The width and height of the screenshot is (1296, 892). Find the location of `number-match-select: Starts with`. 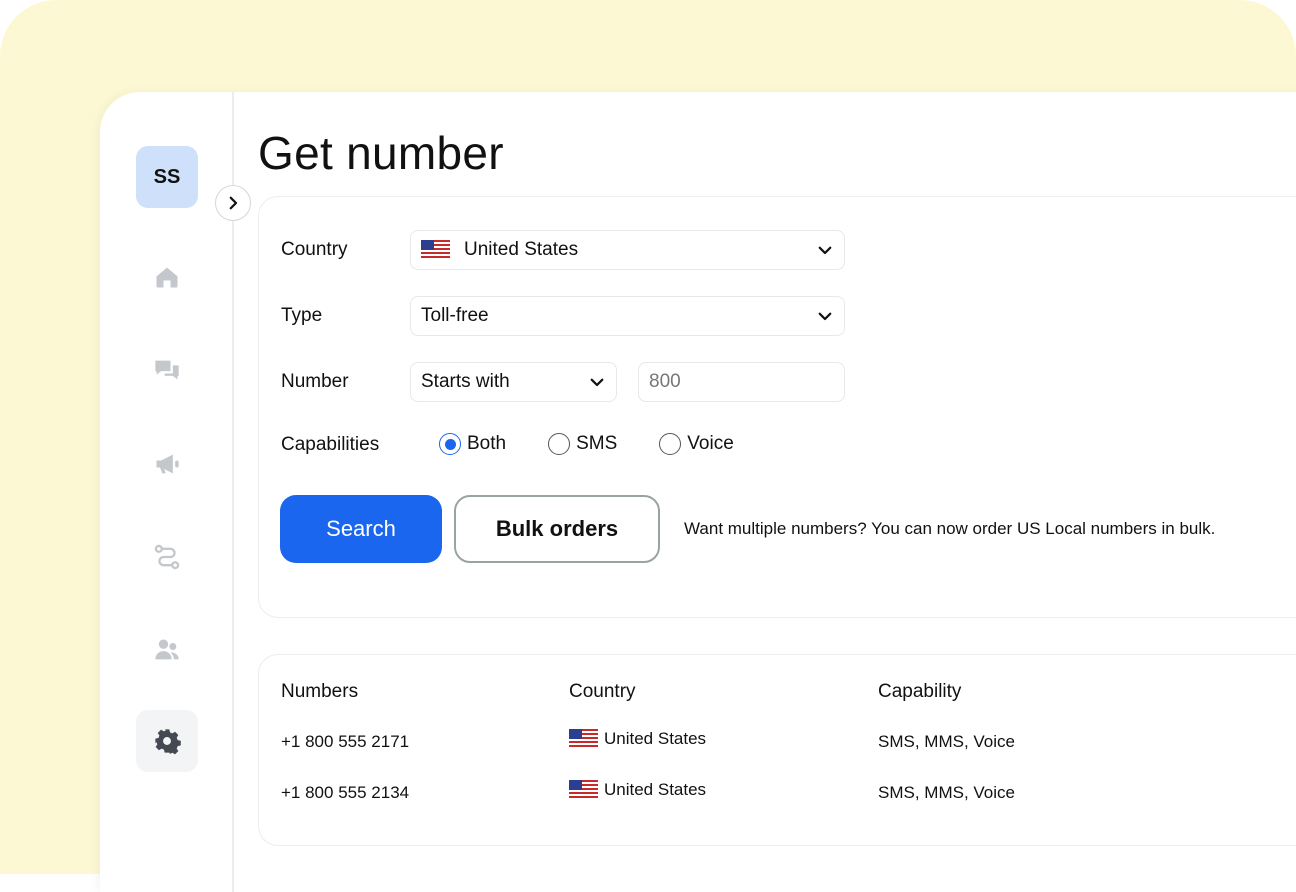

number-match-select: Starts with is located at coordinates (513, 382).